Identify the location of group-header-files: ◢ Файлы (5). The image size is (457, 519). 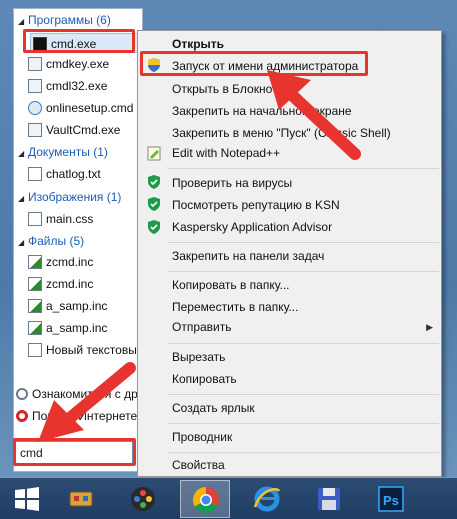
(51, 241).